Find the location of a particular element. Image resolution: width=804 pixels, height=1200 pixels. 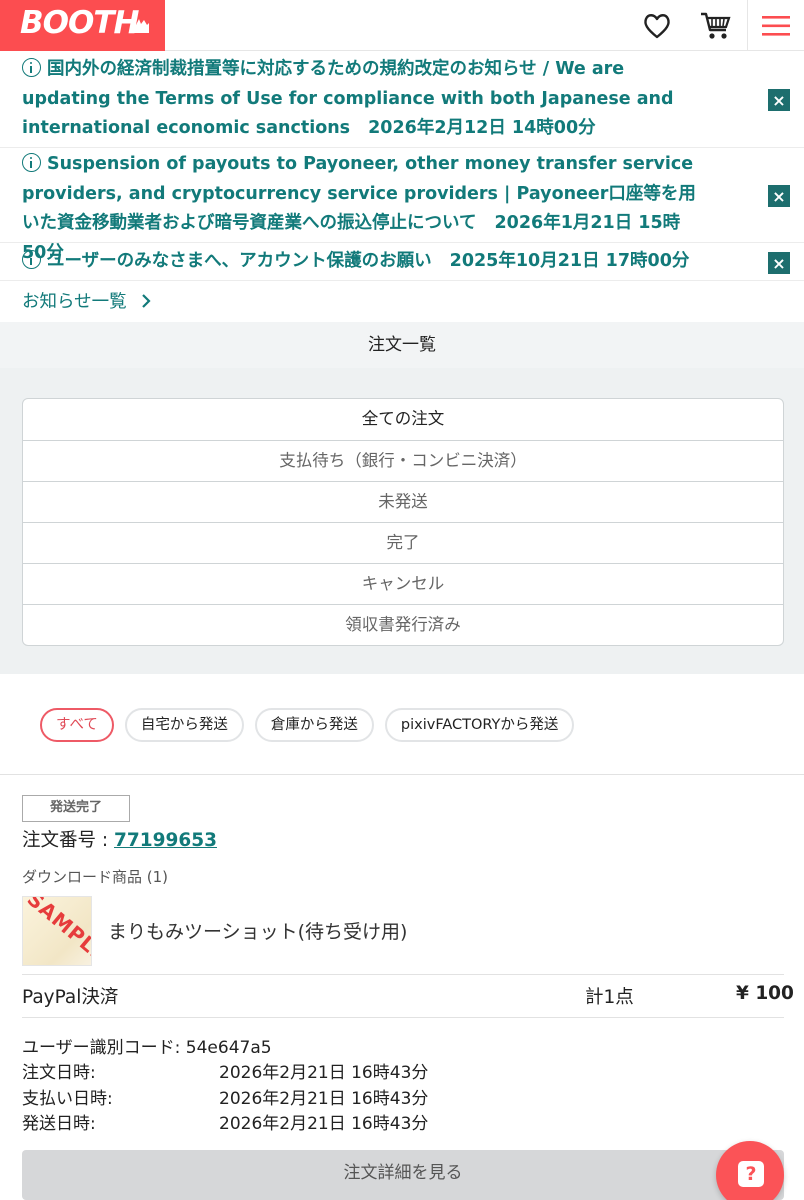

notice-link: ユーザーのみなさまへ、アカウント保護のお願い 2025年10月21日 17時00分 is located at coordinates (382, 262).